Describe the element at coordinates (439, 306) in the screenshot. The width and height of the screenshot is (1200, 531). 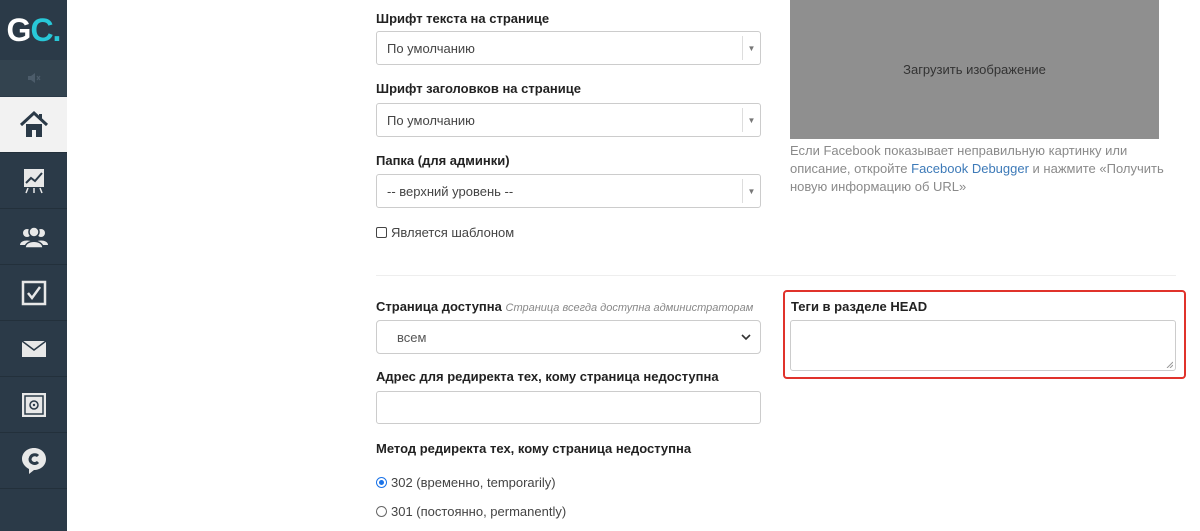
I see `availability-label-text: Страница доступна` at that location.